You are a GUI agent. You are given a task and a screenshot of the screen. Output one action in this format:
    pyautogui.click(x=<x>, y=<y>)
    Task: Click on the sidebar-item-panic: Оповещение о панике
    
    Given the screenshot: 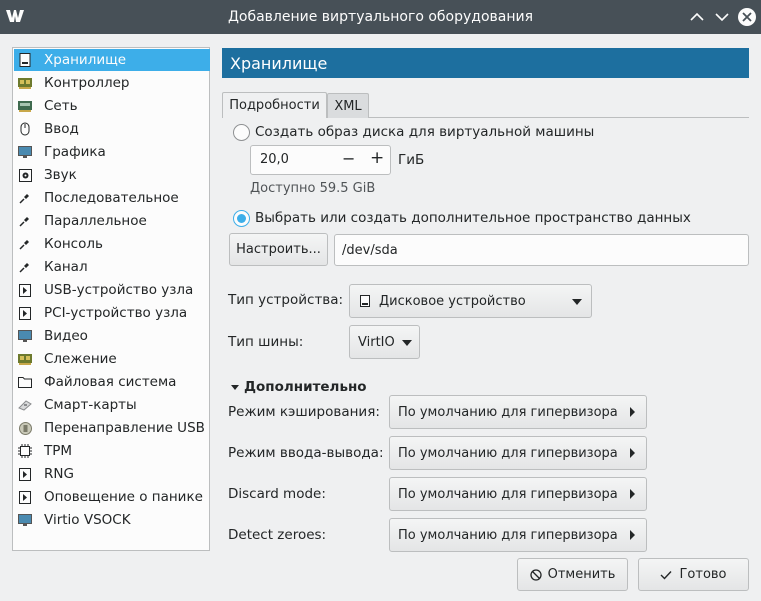 What is the action you would take?
    pyautogui.click(x=112, y=497)
    